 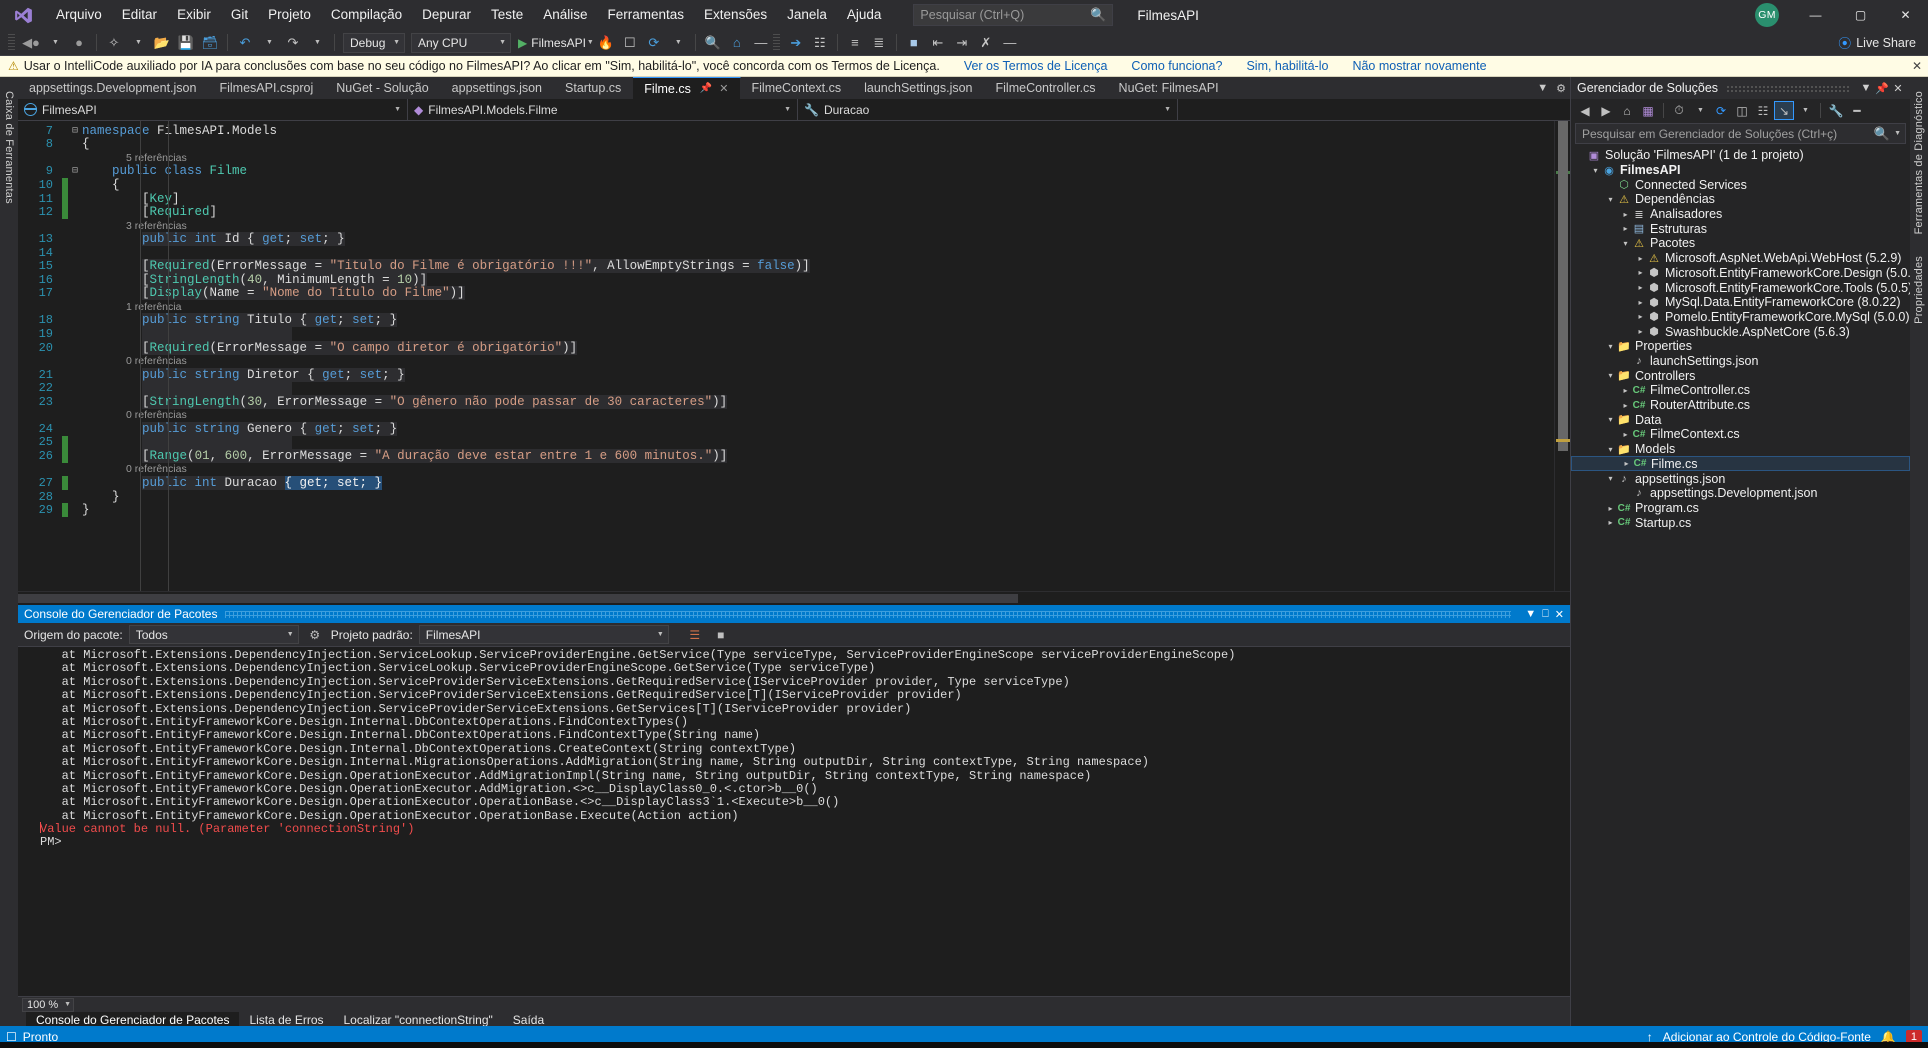 I want to click on toolbar-grip, so click(x=11, y=42).